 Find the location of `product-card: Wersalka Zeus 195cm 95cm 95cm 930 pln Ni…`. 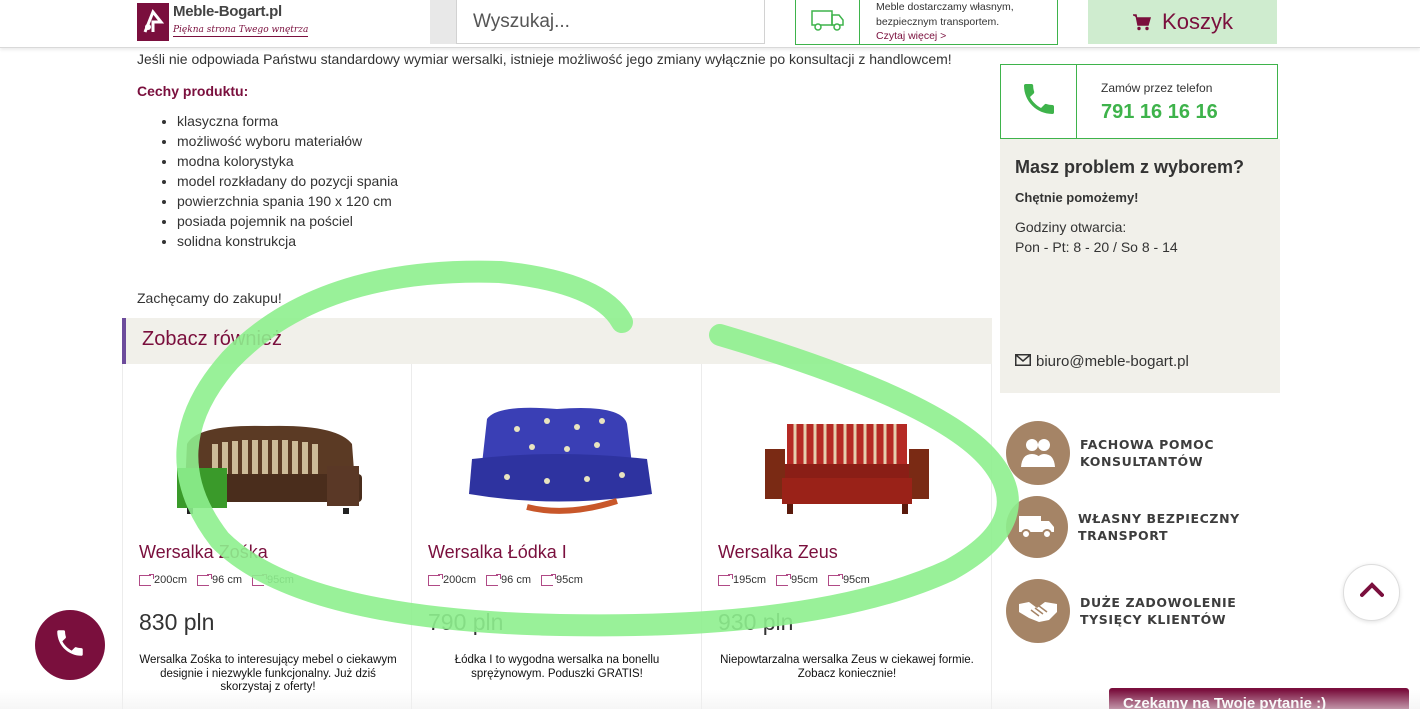

product-card: Wersalka Zeus 195cm 95cm 95cm 930 pln Ni… is located at coordinates (847, 536).